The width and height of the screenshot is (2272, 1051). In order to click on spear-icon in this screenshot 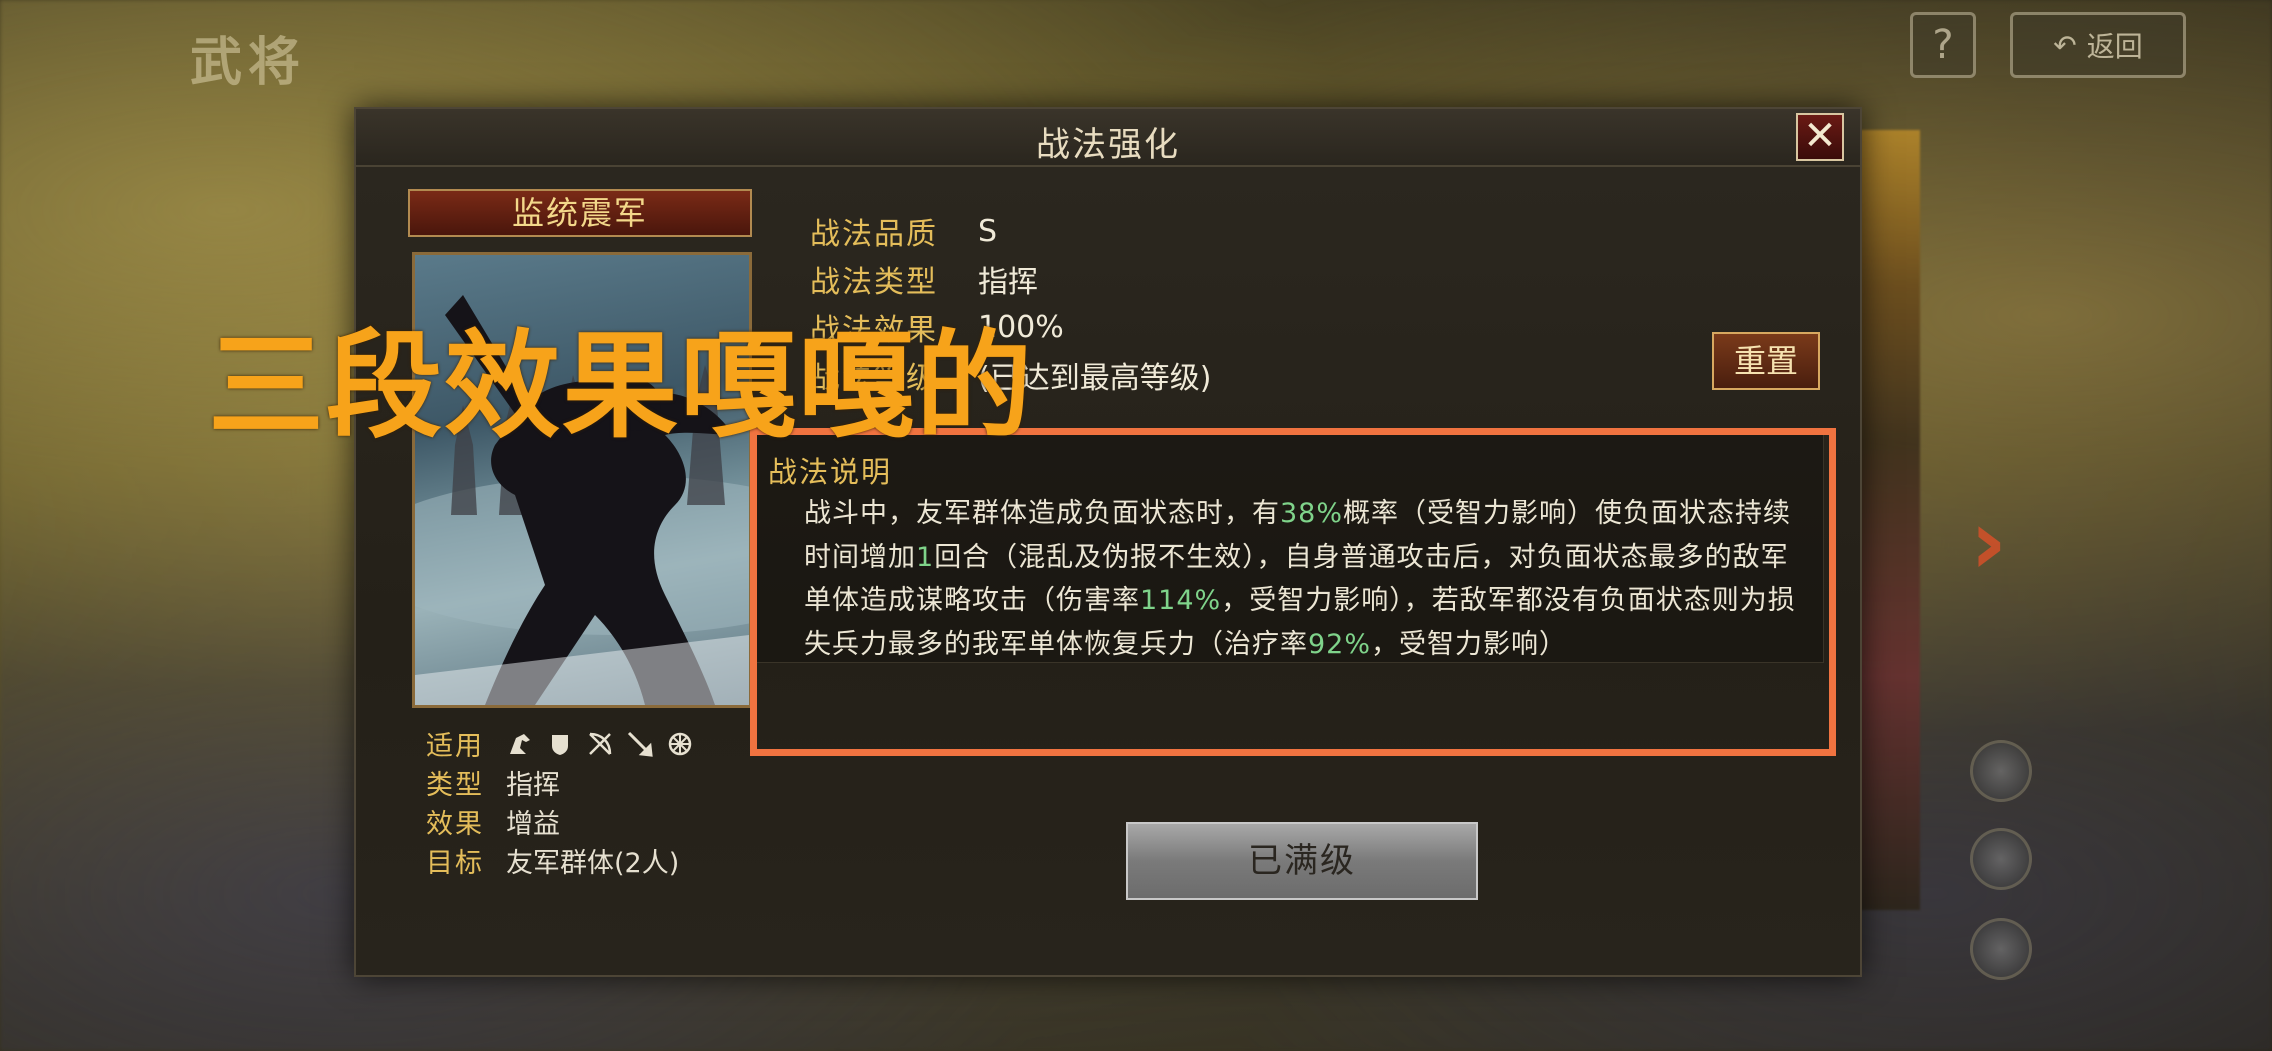, I will do `click(640, 744)`.